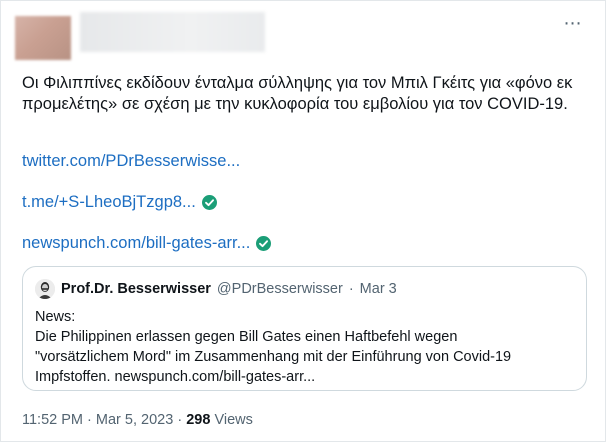 This screenshot has height=442, width=606. Describe the element at coordinates (136, 289) in the screenshot. I see `quoted-author-name: Prof.Dr. Besserwisser` at that location.